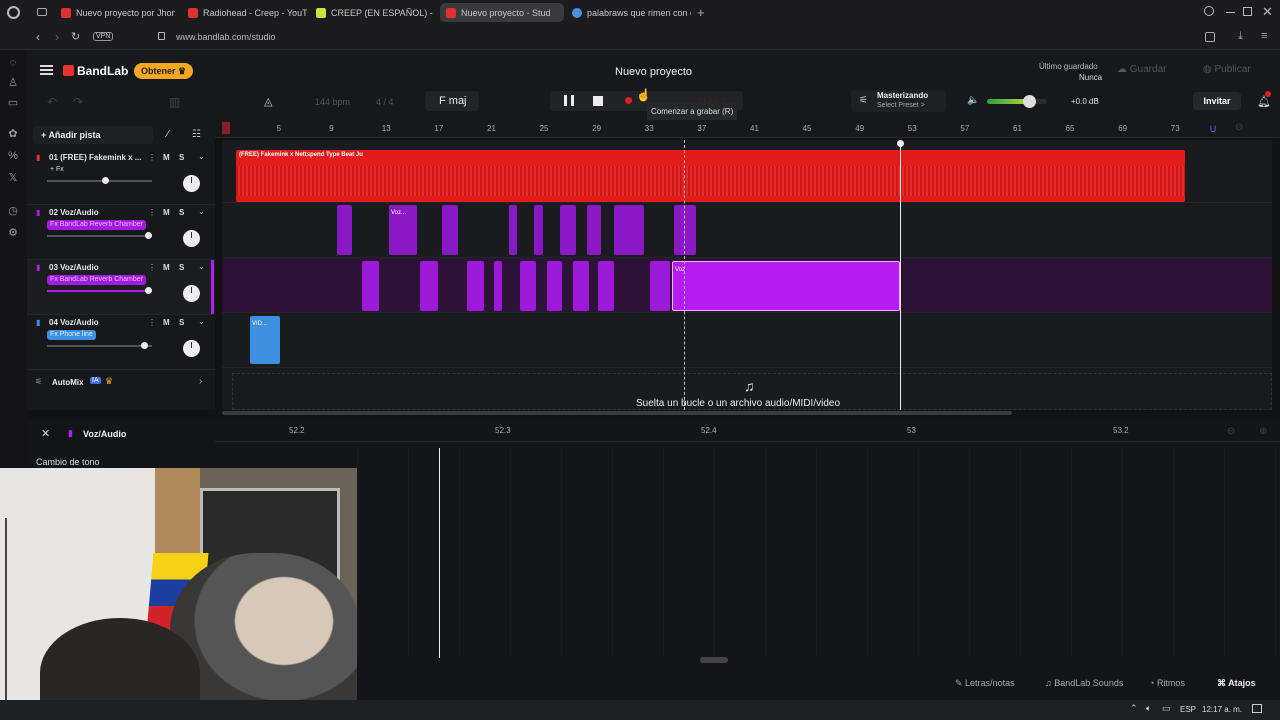  I want to click on reload-icon: ↻, so click(75, 36).